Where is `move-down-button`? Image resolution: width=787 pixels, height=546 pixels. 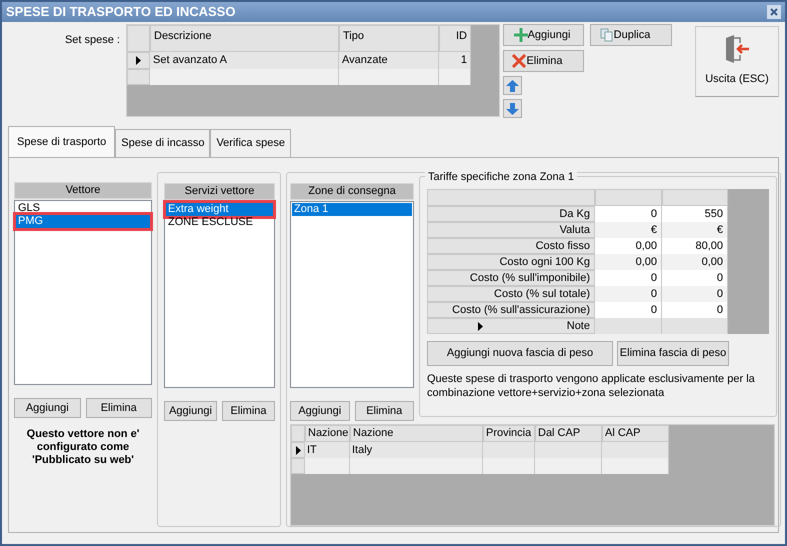
move-down-button is located at coordinates (512, 108).